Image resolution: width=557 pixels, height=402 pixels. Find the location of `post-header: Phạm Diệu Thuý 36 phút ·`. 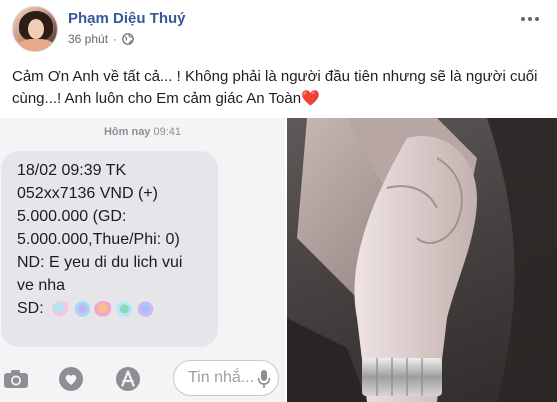

post-header: Phạm Diệu Thuý 36 phút · is located at coordinates (278, 29).